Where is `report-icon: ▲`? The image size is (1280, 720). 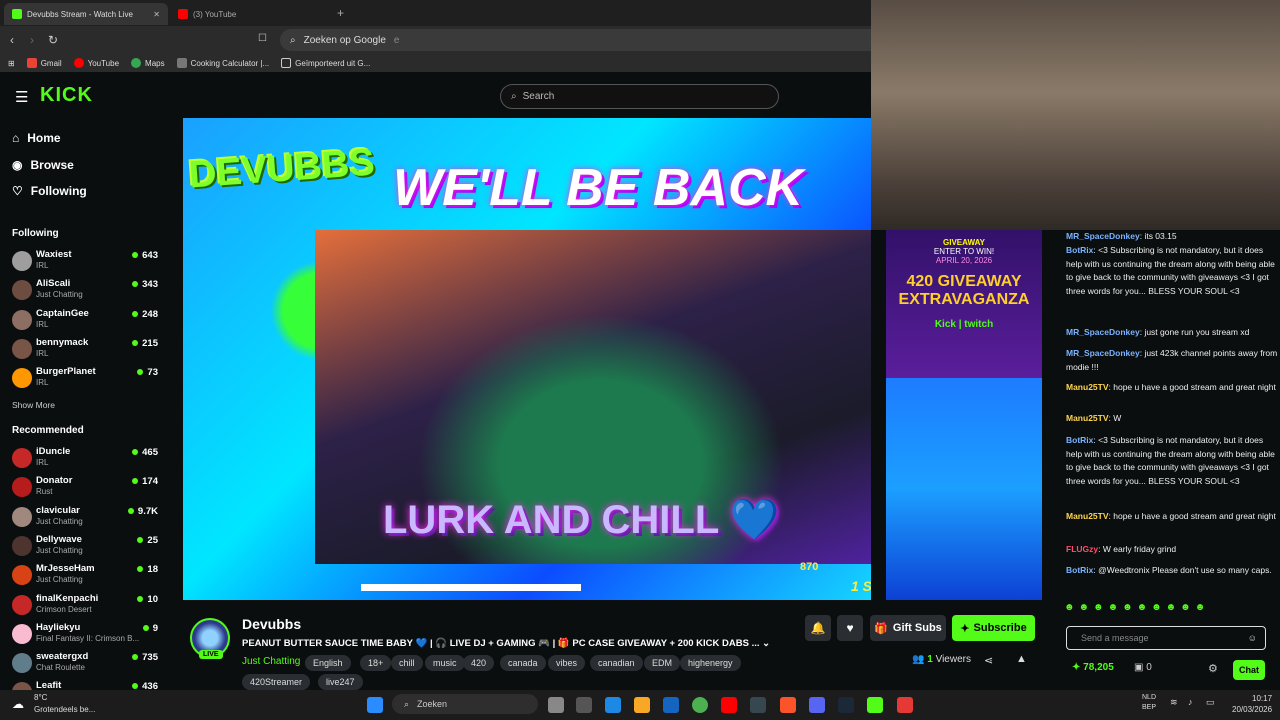
report-icon: ▲ is located at coordinates (1021, 659).